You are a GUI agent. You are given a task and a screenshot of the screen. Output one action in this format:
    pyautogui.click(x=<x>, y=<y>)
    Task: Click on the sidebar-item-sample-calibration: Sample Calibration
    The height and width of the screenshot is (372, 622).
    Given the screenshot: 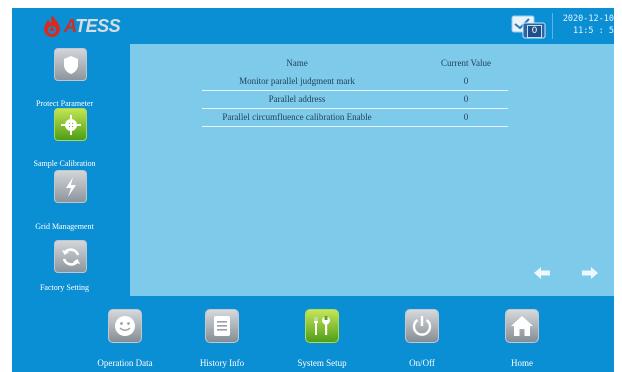 What is the action you would take?
    pyautogui.click(x=71, y=138)
    